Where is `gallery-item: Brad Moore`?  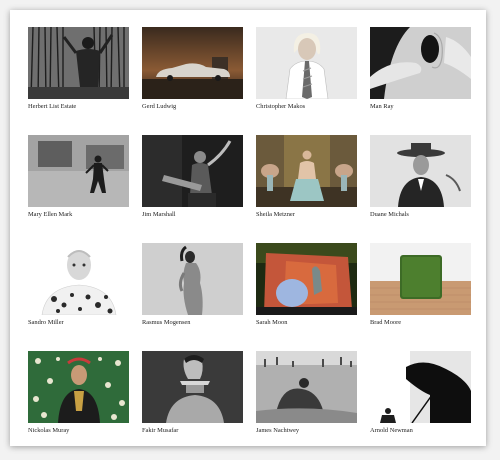 gallery-item: Brad Moore is located at coordinates (420, 297).